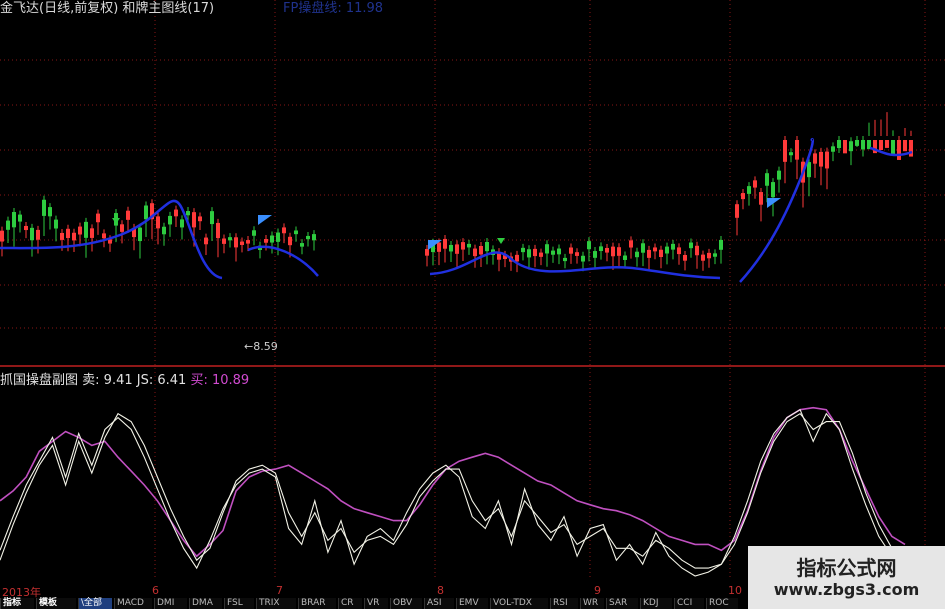  I want to click on trend-line-value: FP操盘线: 11.98, so click(333, 8).